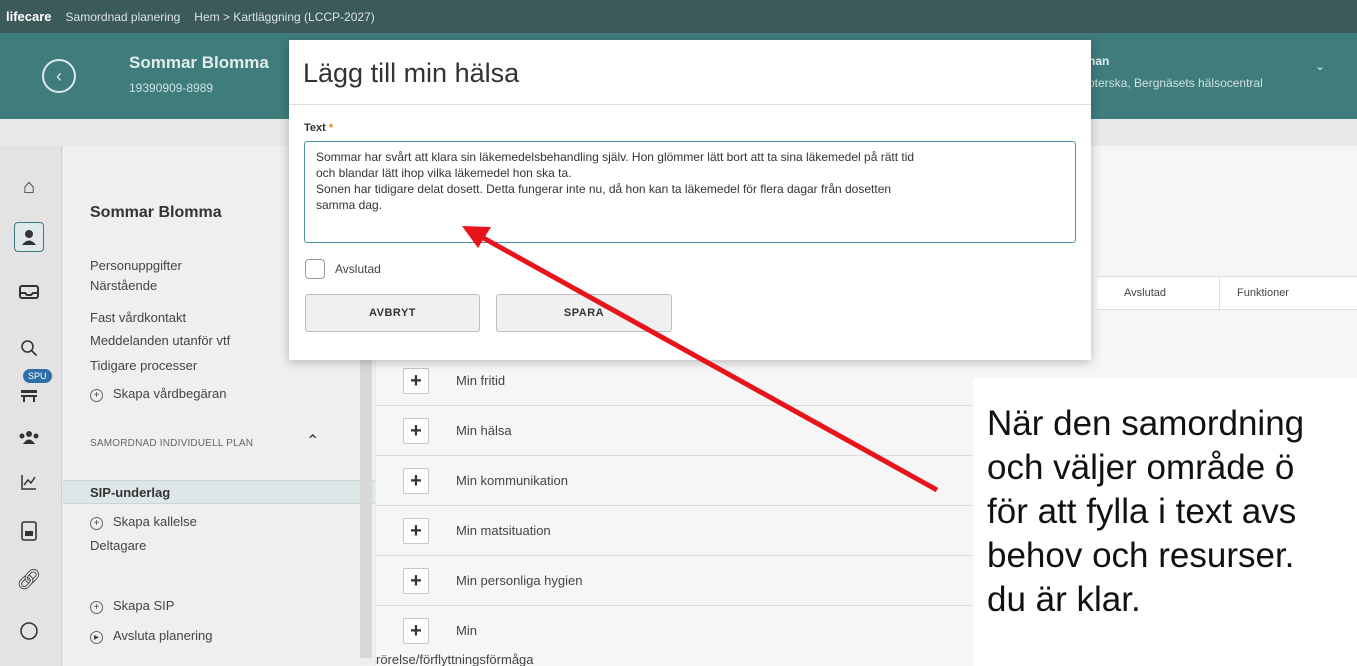 The width and height of the screenshot is (1357, 666). What do you see at coordinates (584, 313) in the screenshot?
I see `save-button: SPARA` at bounding box center [584, 313].